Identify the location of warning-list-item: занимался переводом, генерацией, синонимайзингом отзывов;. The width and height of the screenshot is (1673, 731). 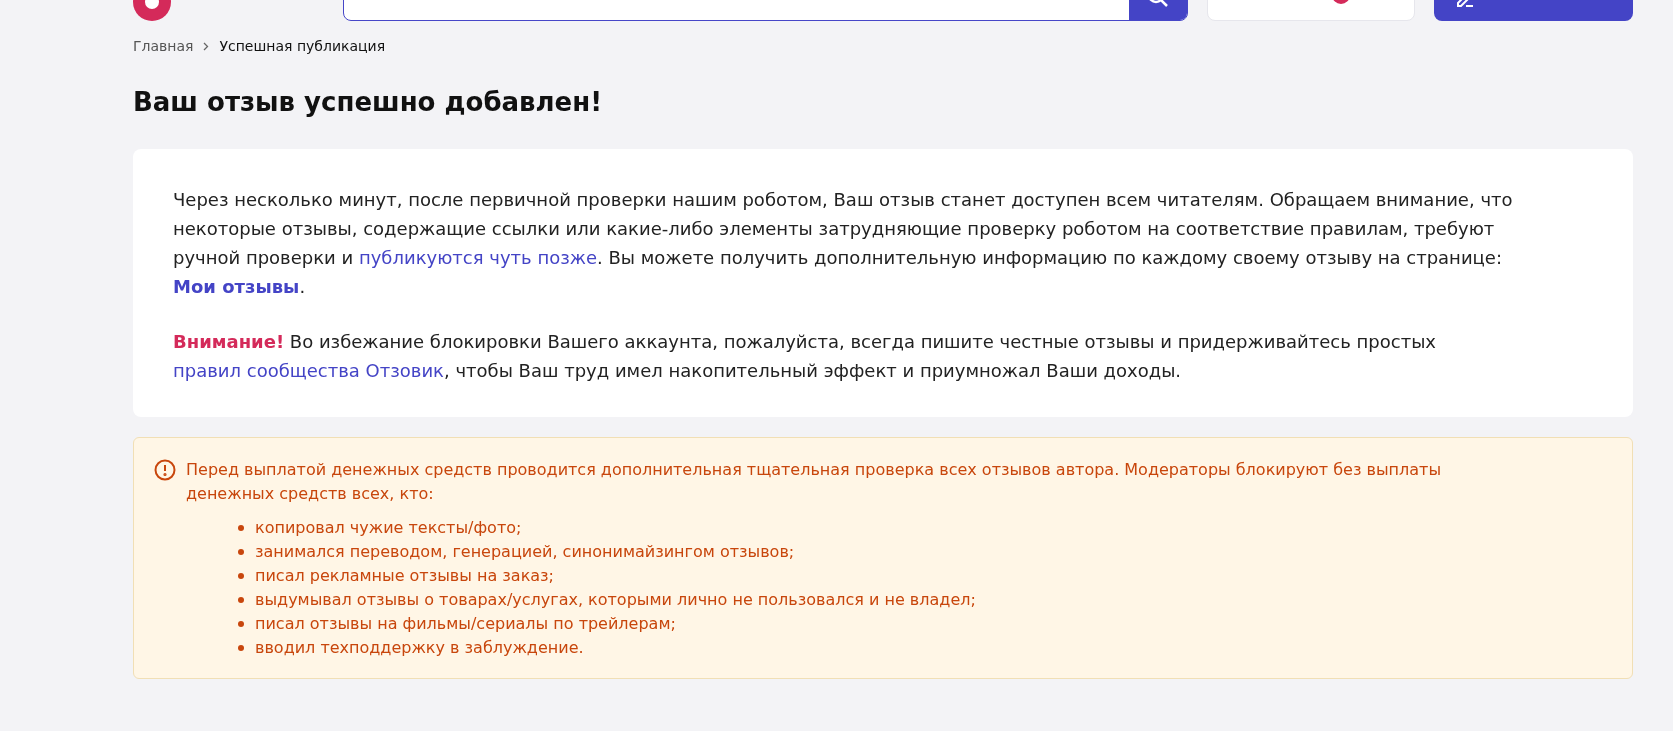
(525, 552).